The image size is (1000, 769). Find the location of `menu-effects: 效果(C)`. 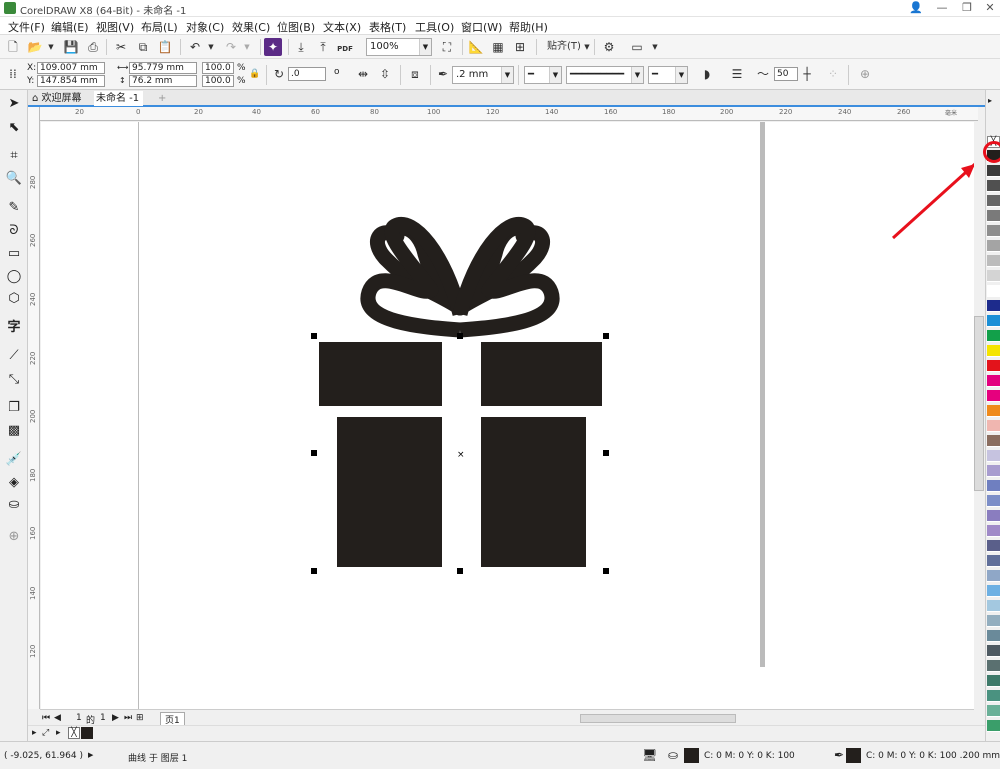

menu-effects: 效果(C) is located at coordinates (251, 27).